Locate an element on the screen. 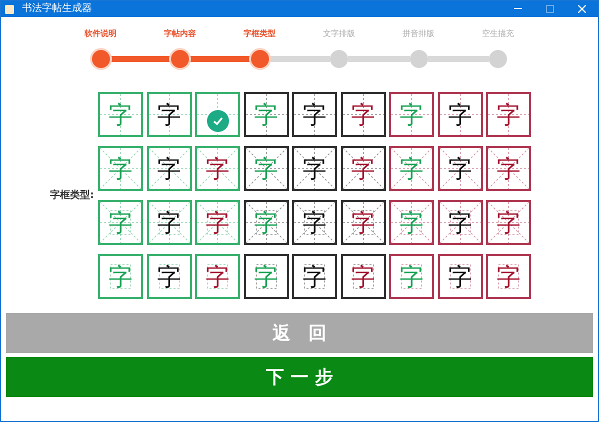 This screenshot has height=422, width=599. close-icon is located at coordinates (582, 9).